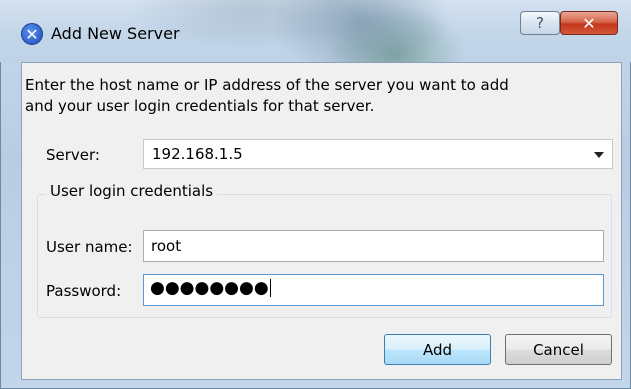  I want to click on cancel-button: Cancel, so click(558, 349).